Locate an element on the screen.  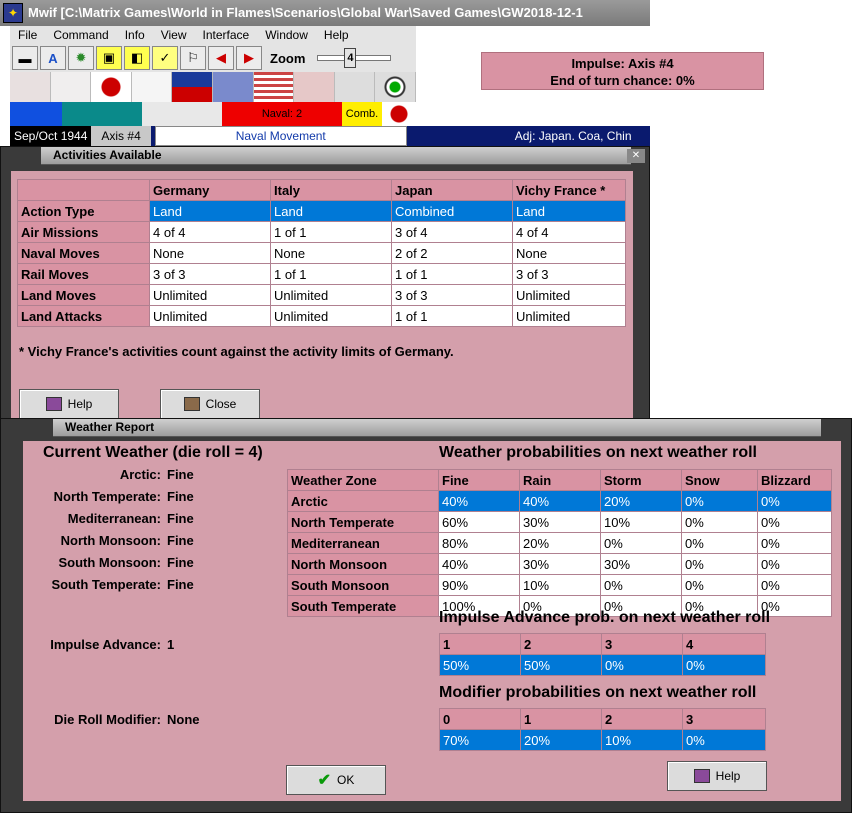
table-row: Action Type Land Land Combined Land is located at coordinates (321, 211).